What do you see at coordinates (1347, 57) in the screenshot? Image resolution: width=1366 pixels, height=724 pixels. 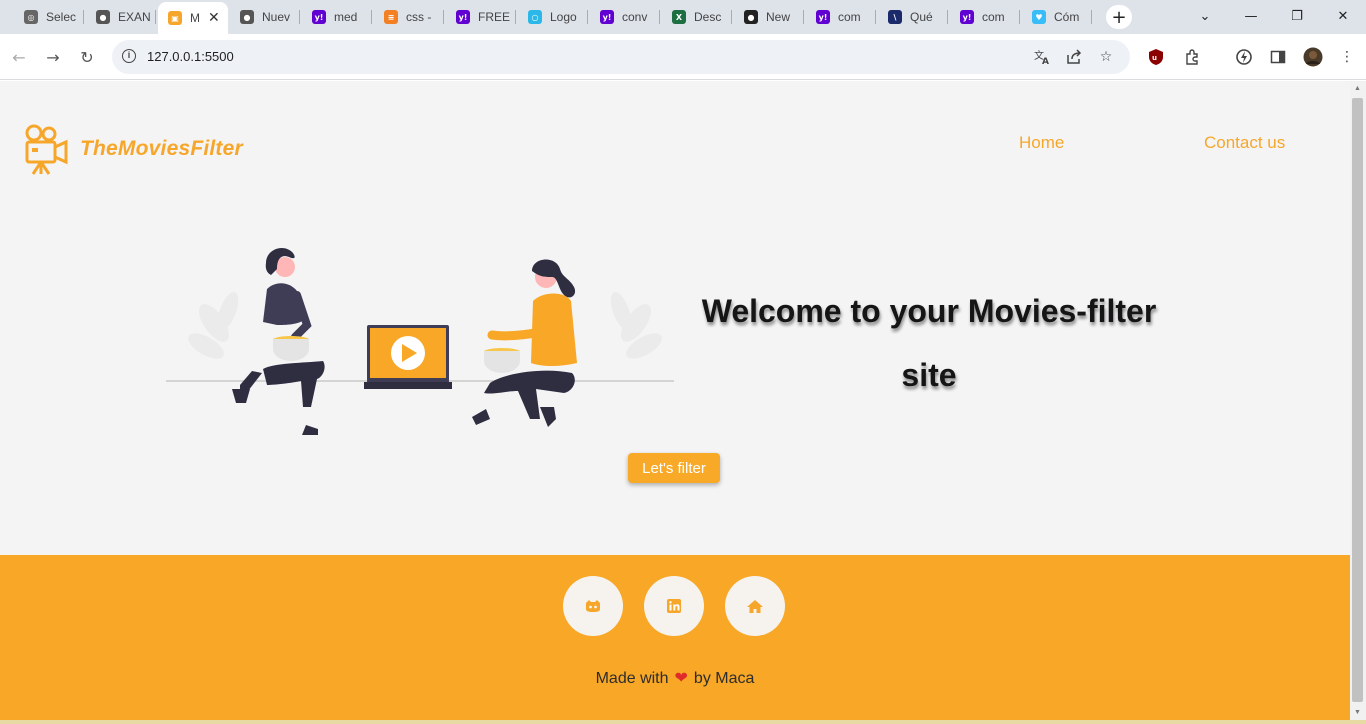 I see `menu-kebab-icon: ⋮` at bounding box center [1347, 57].